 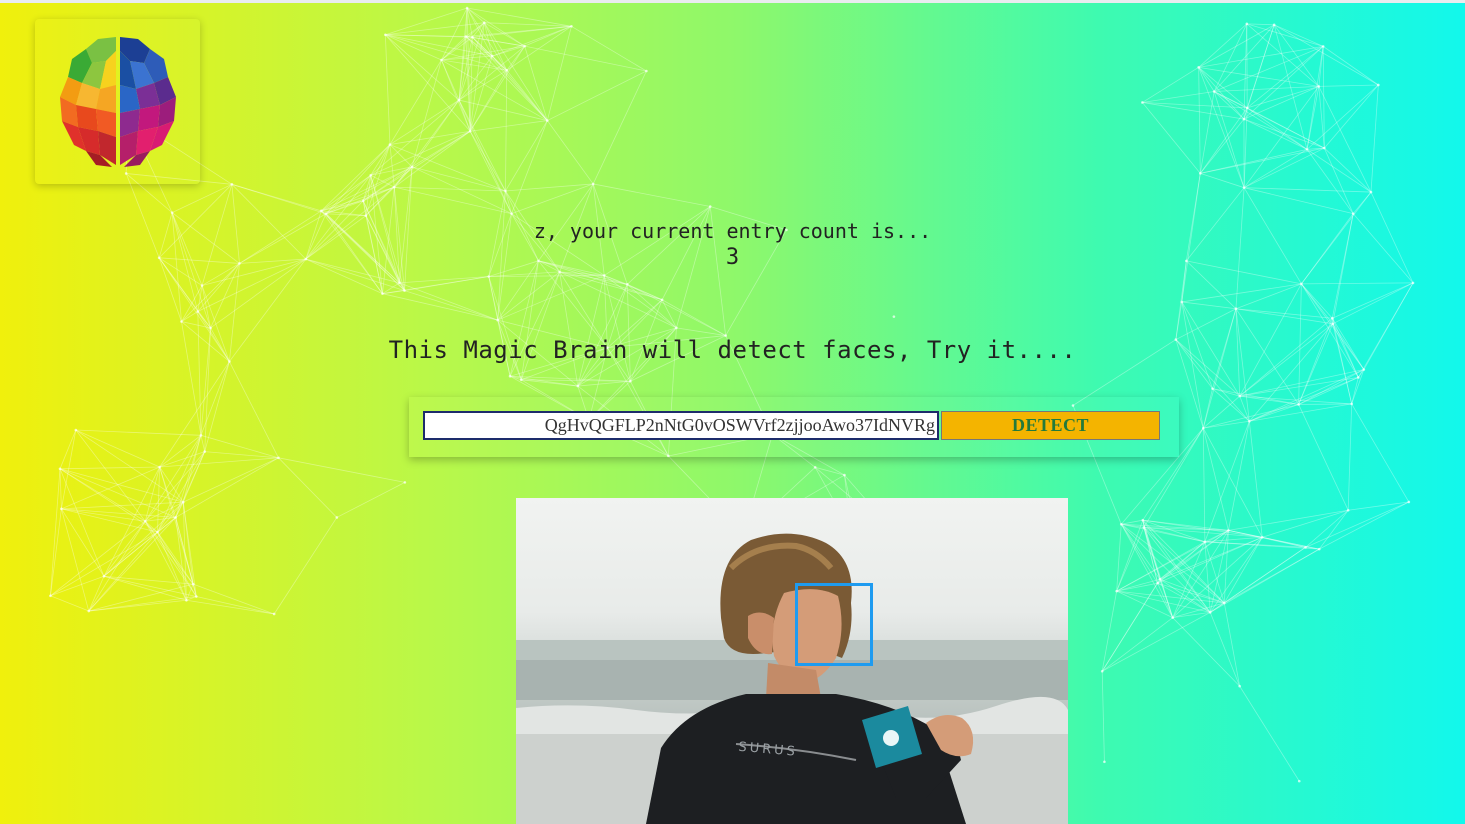 What do you see at coordinates (1050, 425) in the screenshot?
I see `detect-button: DETECT` at bounding box center [1050, 425].